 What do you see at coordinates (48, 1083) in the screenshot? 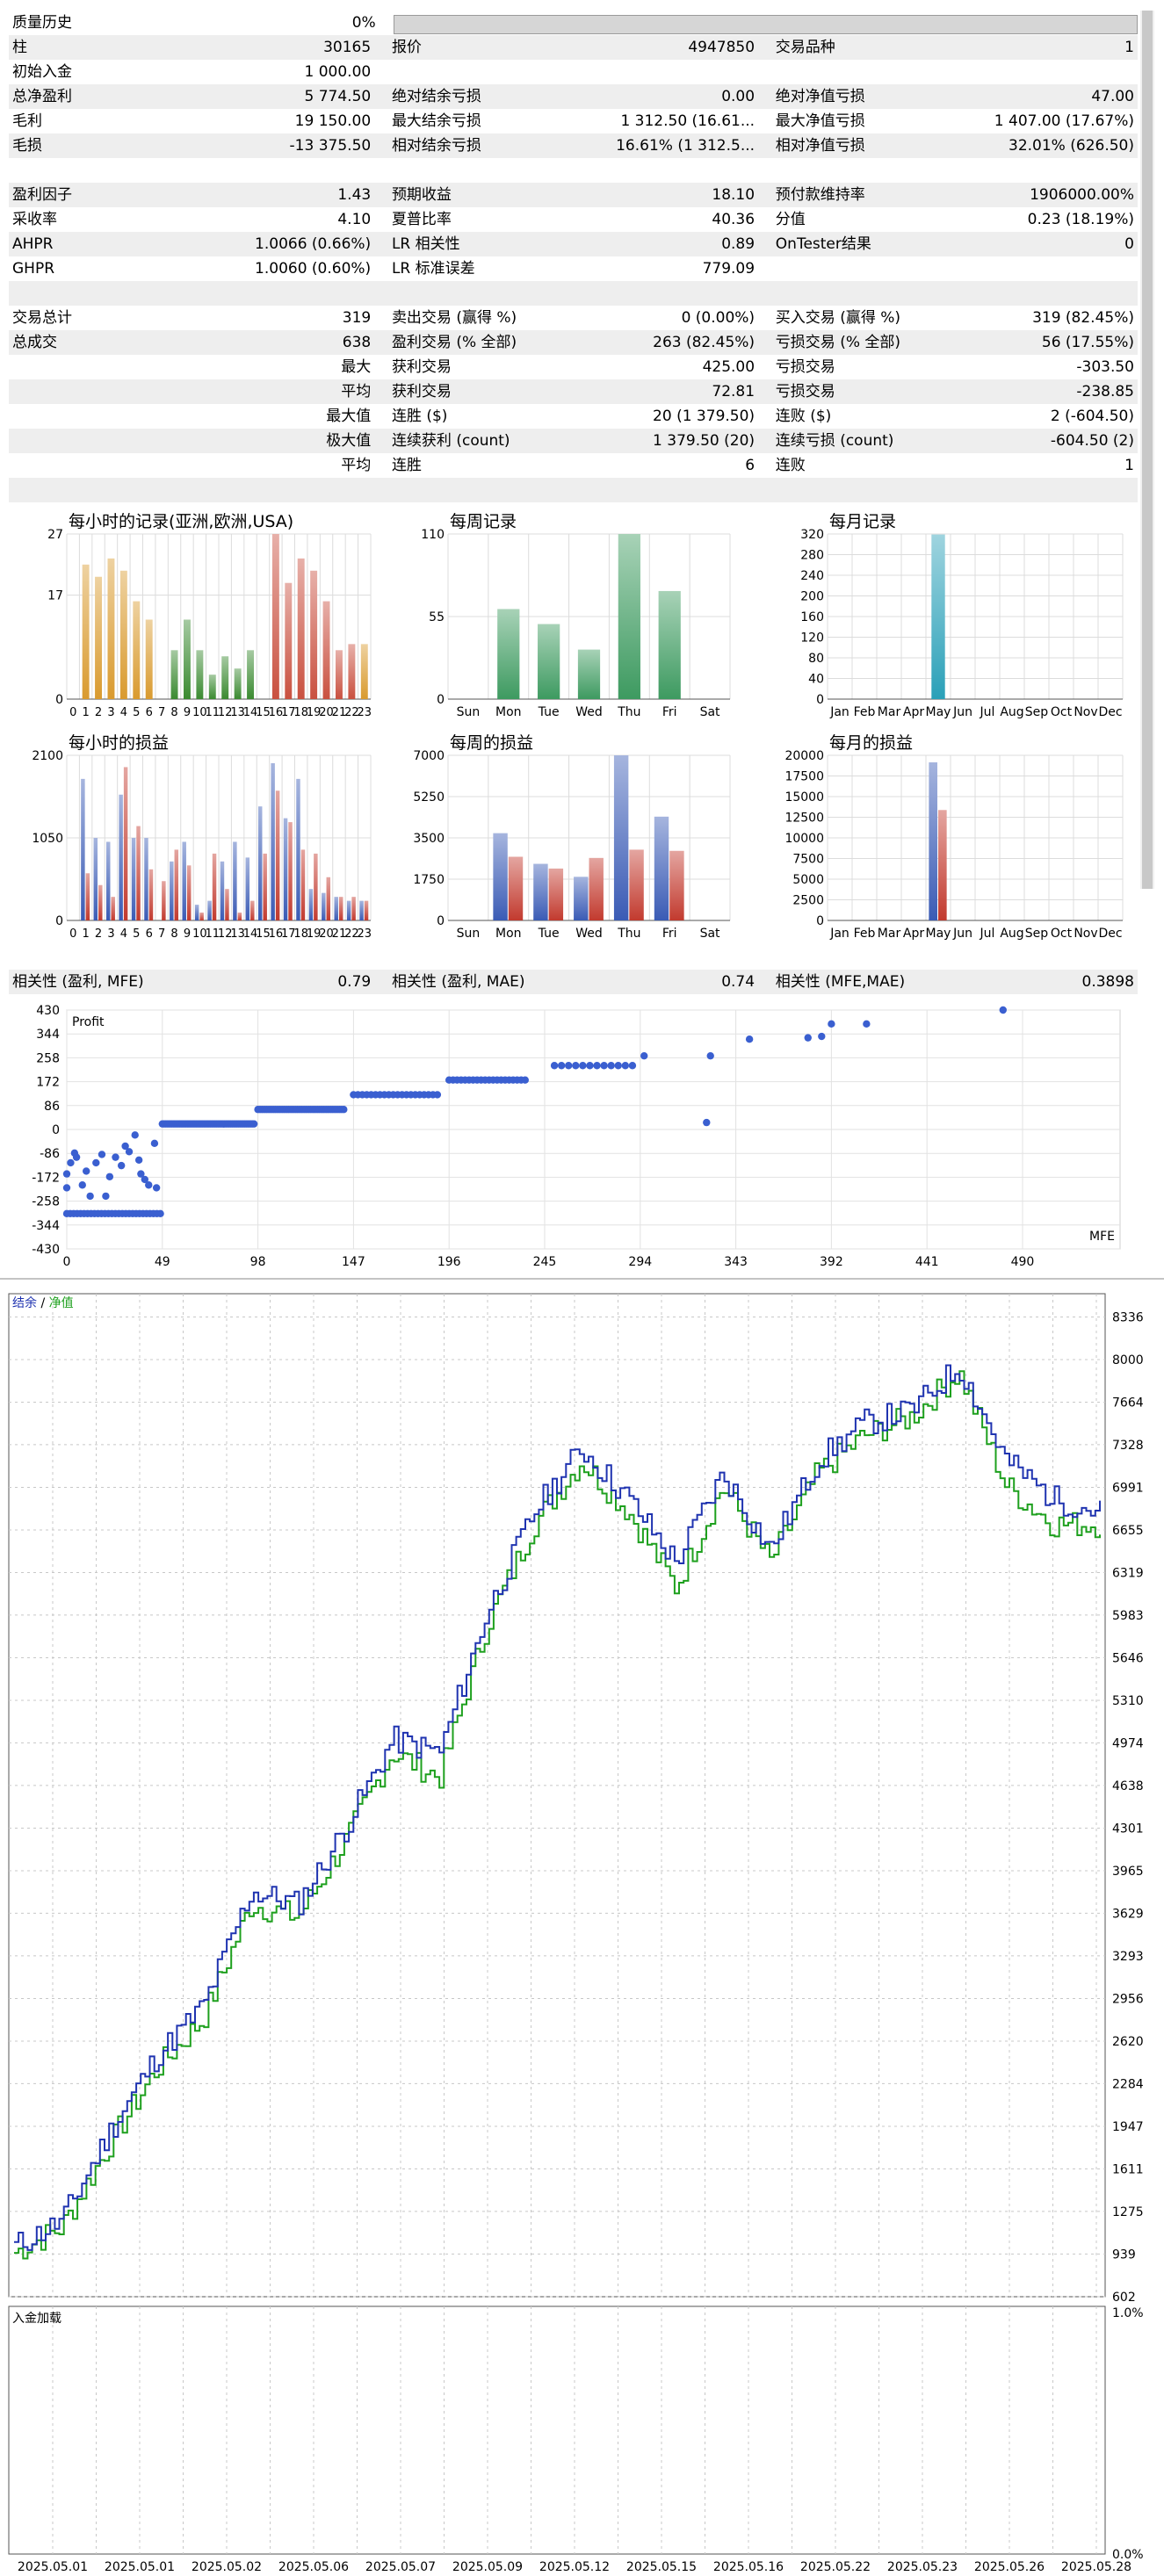
I see `y-tick-label: 172` at bounding box center [48, 1083].